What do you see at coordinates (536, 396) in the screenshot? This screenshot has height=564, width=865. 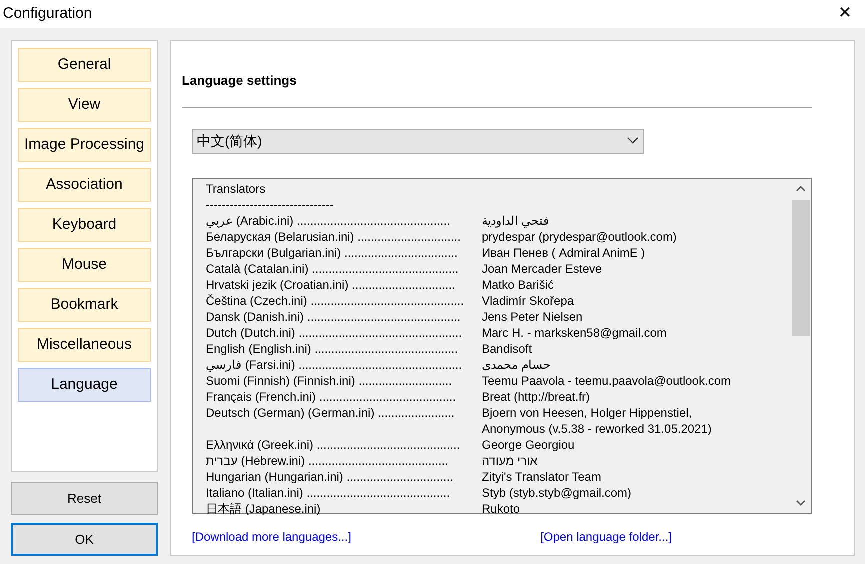 I see `translator-name: Breat (http://breat.fr)` at bounding box center [536, 396].